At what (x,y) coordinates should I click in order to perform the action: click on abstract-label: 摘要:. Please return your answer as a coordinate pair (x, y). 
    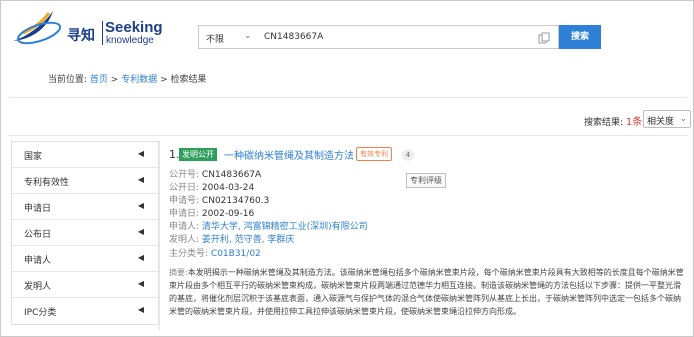
    Looking at the image, I should click on (178, 272).